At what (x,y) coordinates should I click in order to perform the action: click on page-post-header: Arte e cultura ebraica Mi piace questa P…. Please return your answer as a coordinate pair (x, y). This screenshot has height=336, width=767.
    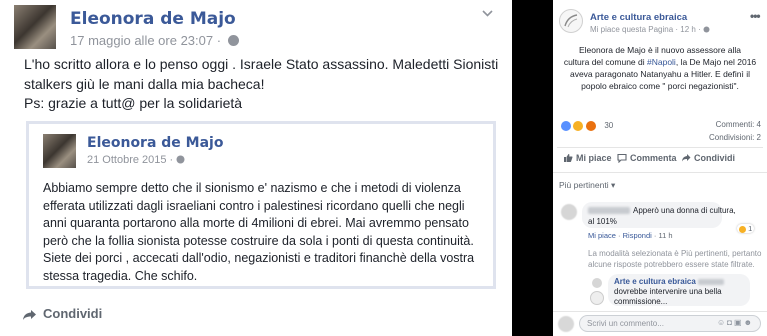
    Looking at the image, I should click on (661, 24).